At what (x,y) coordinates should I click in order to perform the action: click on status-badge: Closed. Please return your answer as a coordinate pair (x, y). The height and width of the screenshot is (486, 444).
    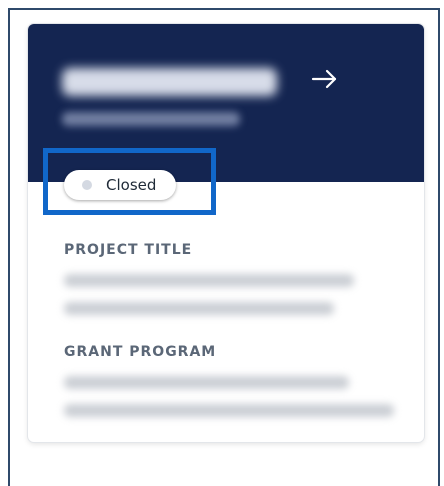
    Looking at the image, I should click on (120, 185).